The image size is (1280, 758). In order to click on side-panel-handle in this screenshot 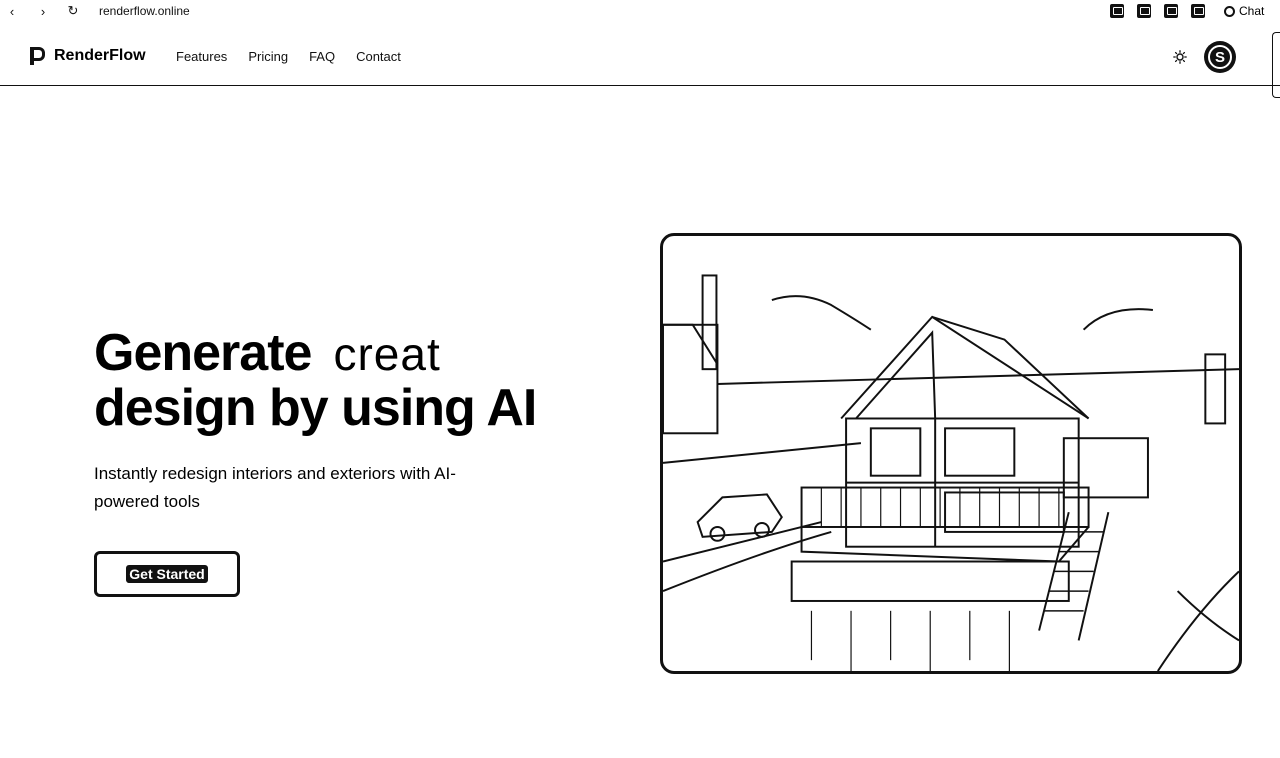, I will do `click(1276, 65)`.